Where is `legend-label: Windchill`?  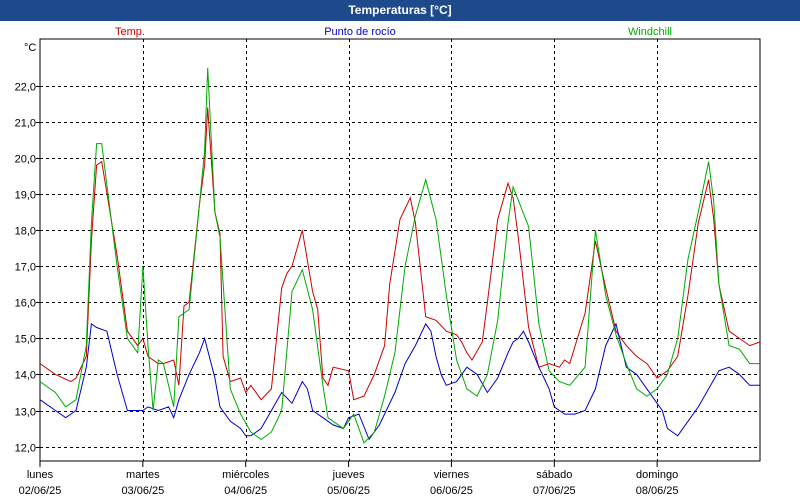 legend-label: Windchill is located at coordinates (650, 32).